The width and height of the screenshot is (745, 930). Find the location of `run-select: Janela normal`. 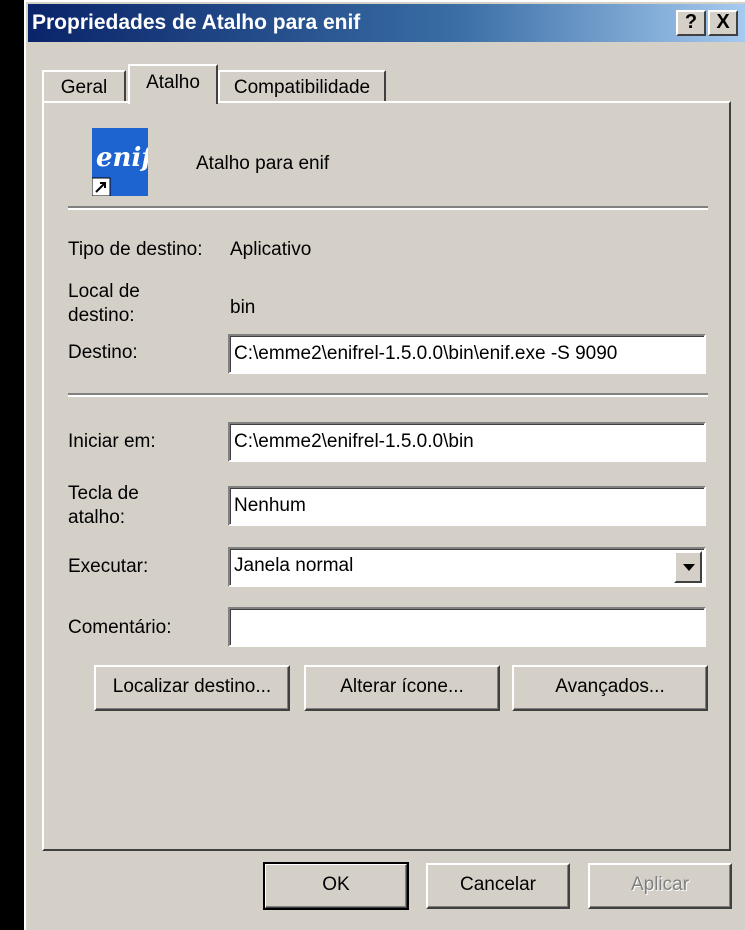

run-select: Janela normal is located at coordinates (467, 567).